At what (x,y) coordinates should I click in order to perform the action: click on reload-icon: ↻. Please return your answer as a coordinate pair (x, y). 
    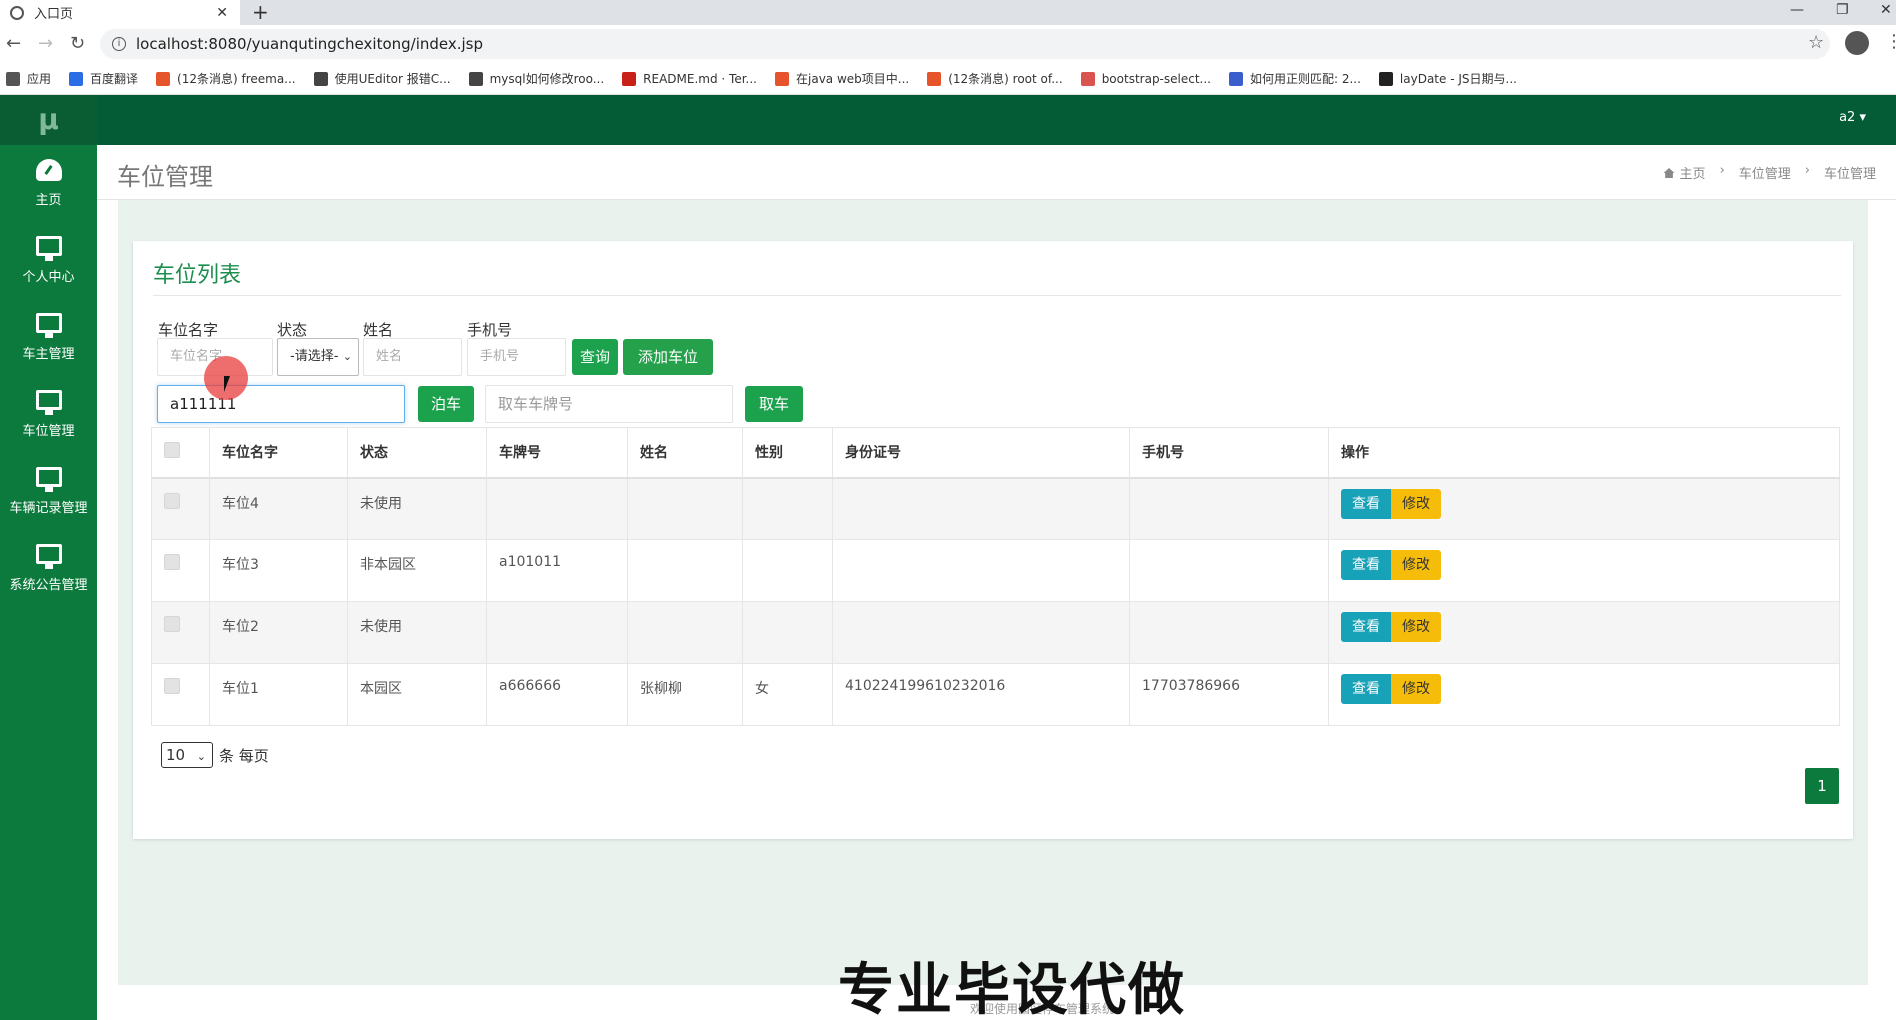
    Looking at the image, I should click on (77, 43).